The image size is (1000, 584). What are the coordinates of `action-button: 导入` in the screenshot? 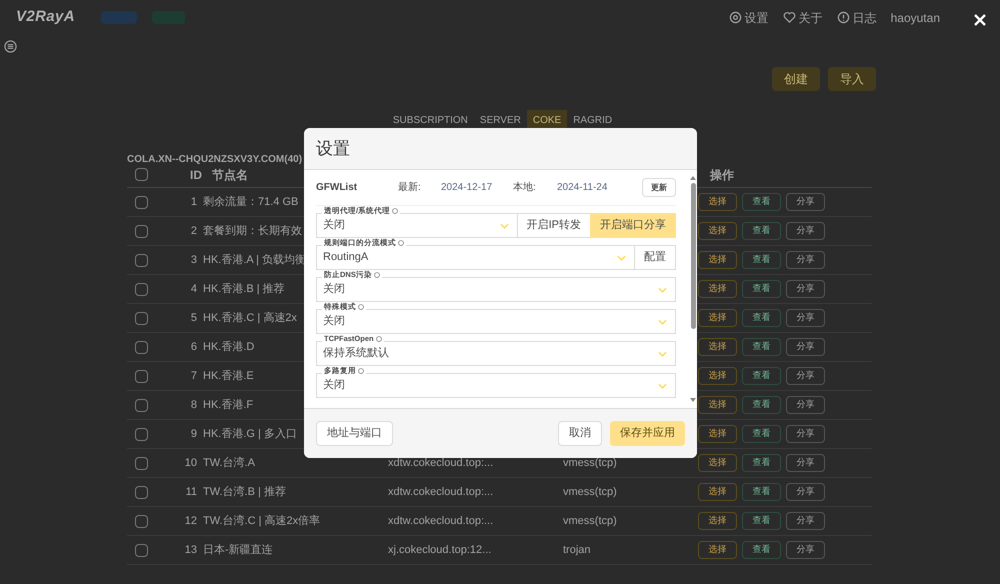 It's located at (852, 79).